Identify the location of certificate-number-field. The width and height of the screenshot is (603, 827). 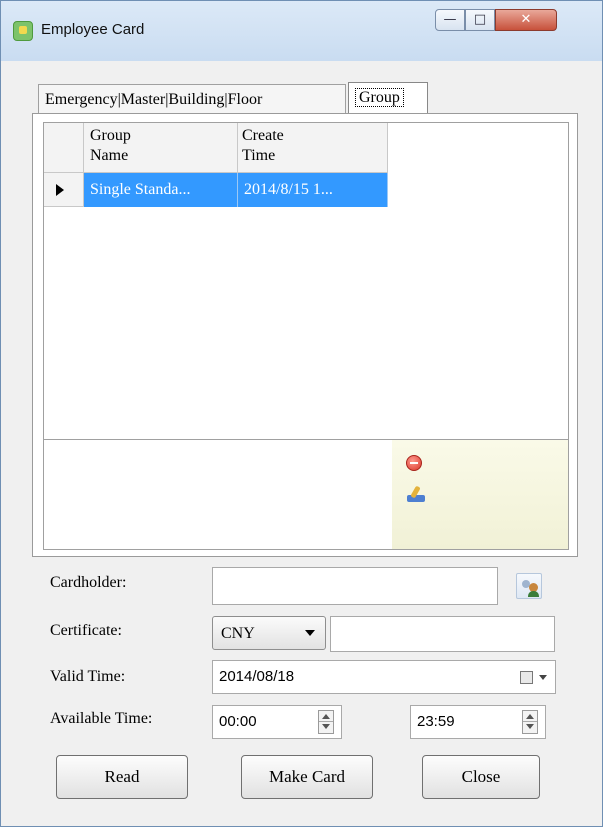
(442, 634).